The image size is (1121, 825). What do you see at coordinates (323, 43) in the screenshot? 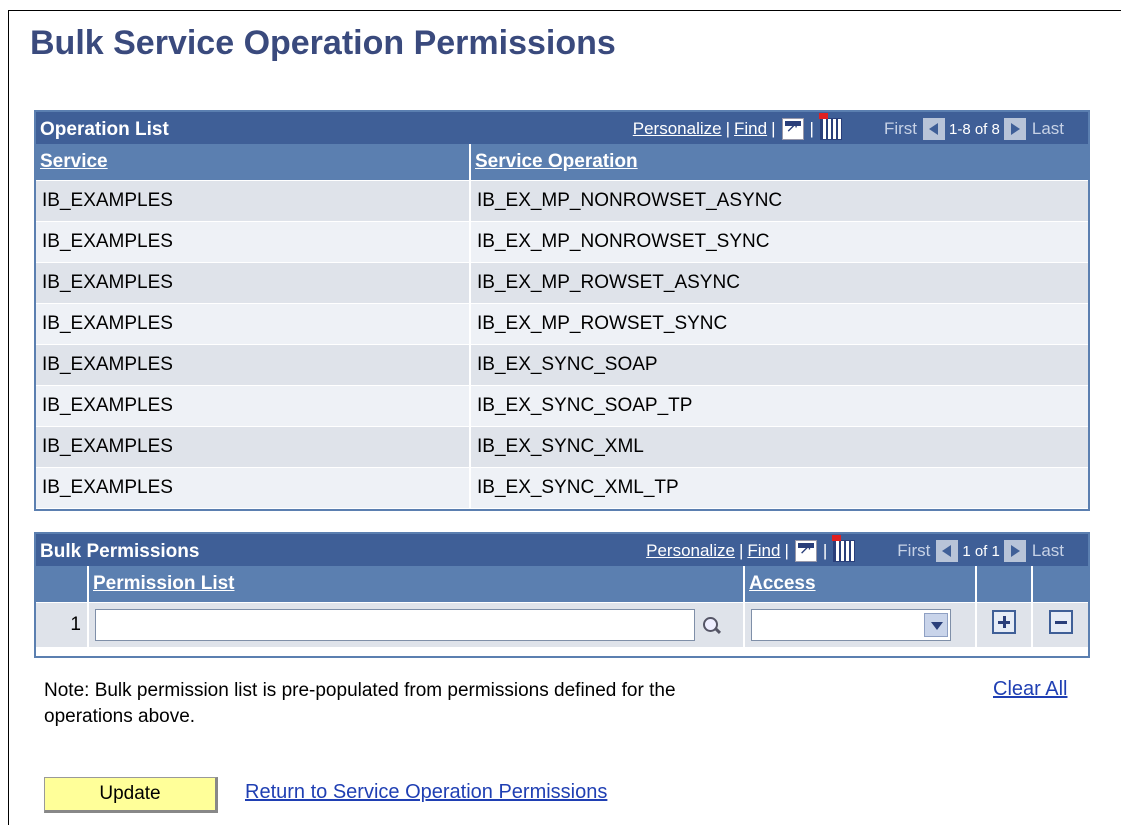
I see `page-title: Bulk Service Operation Permissions` at bounding box center [323, 43].